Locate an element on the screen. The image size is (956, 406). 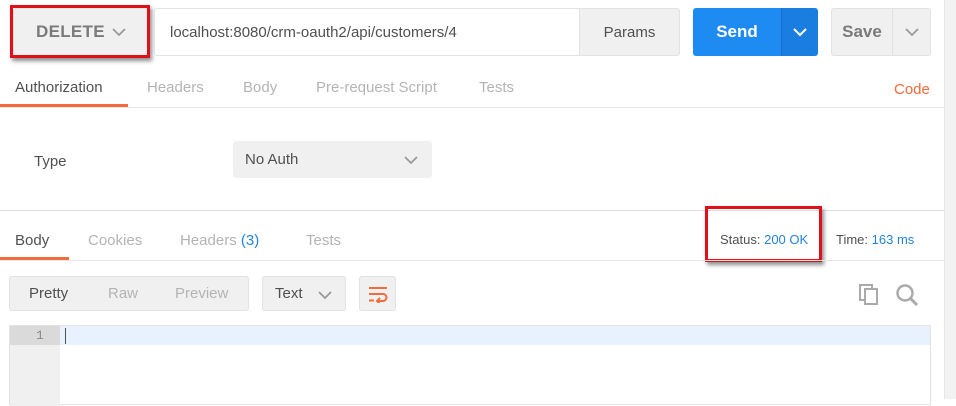
tab-response-tests: Tests is located at coordinates (323, 240).